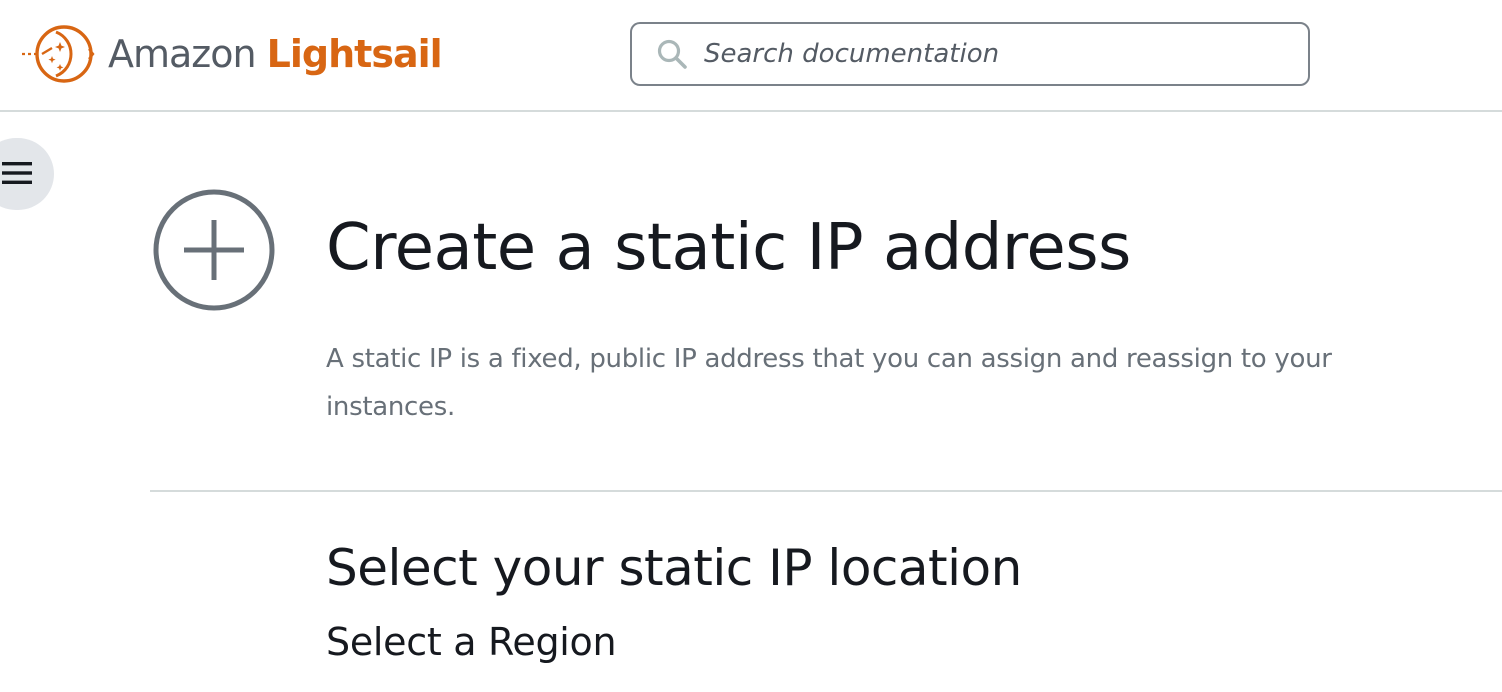 This screenshot has height=692, width=1502. What do you see at coordinates (994, 54) in the screenshot?
I see `search-input` at bounding box center [994, 54].